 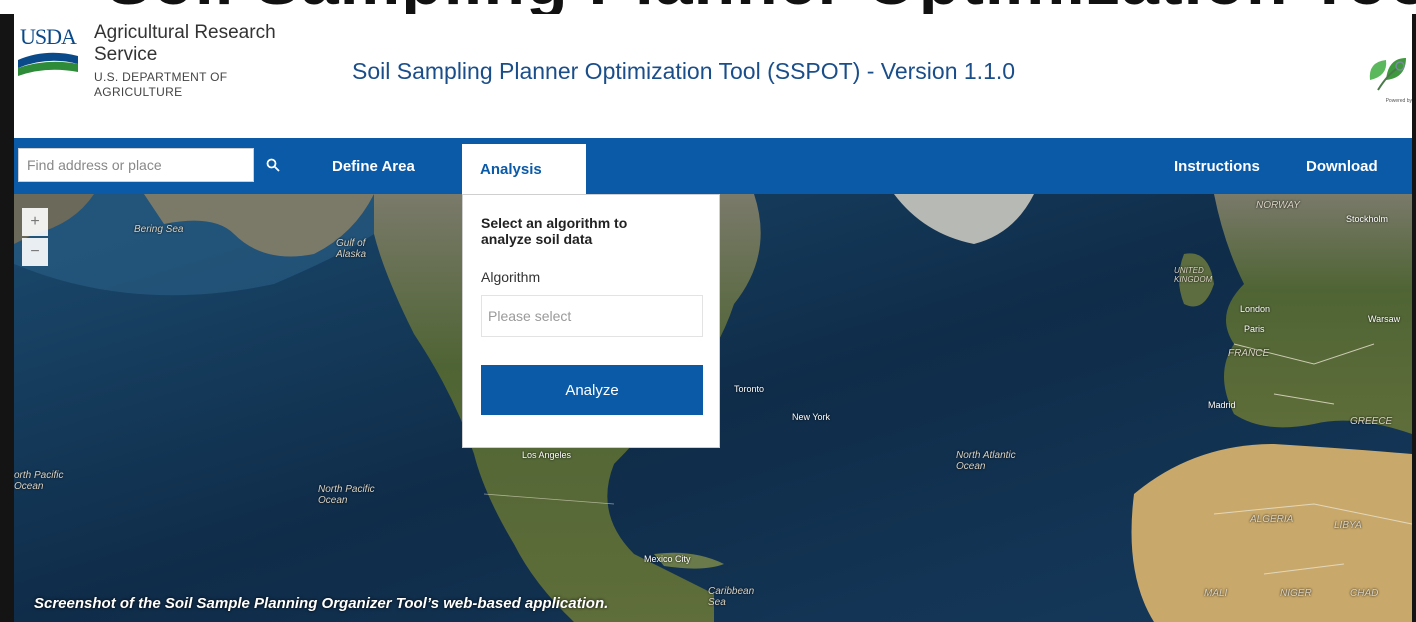 What do you see at coordinates (1296, 593) in the screenshot?
I see `map-label: NIGER` at bounding box center [1296, 593].